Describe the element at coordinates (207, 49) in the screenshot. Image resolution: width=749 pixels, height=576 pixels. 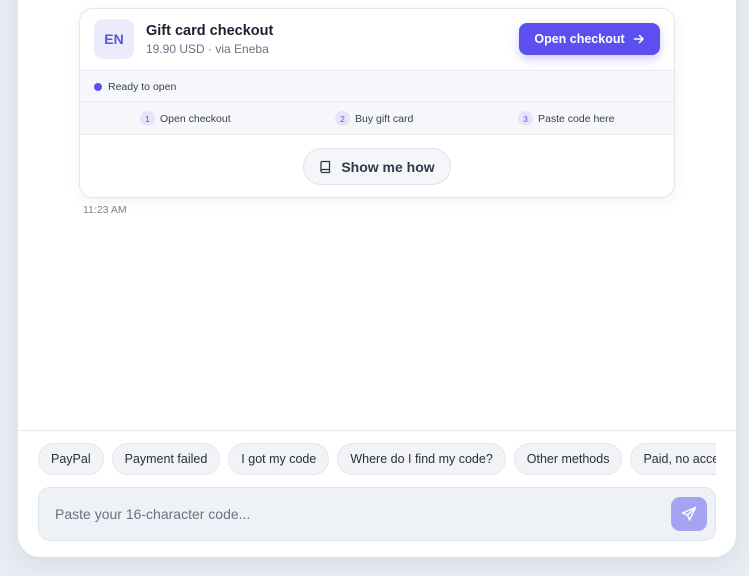
I see `checkout-subtitle: 19.90 USD · via Eneba` at that location.